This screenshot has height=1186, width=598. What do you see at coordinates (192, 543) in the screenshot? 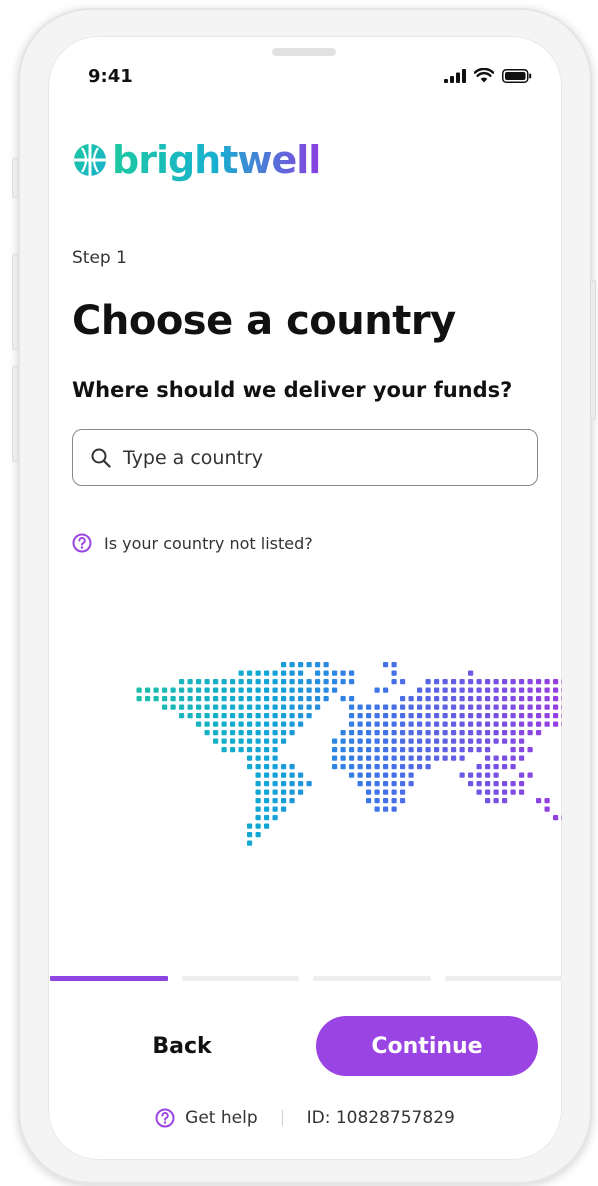
I see `country-not-listed-link: Is your country not listed?` at bounding box center [192, 543].